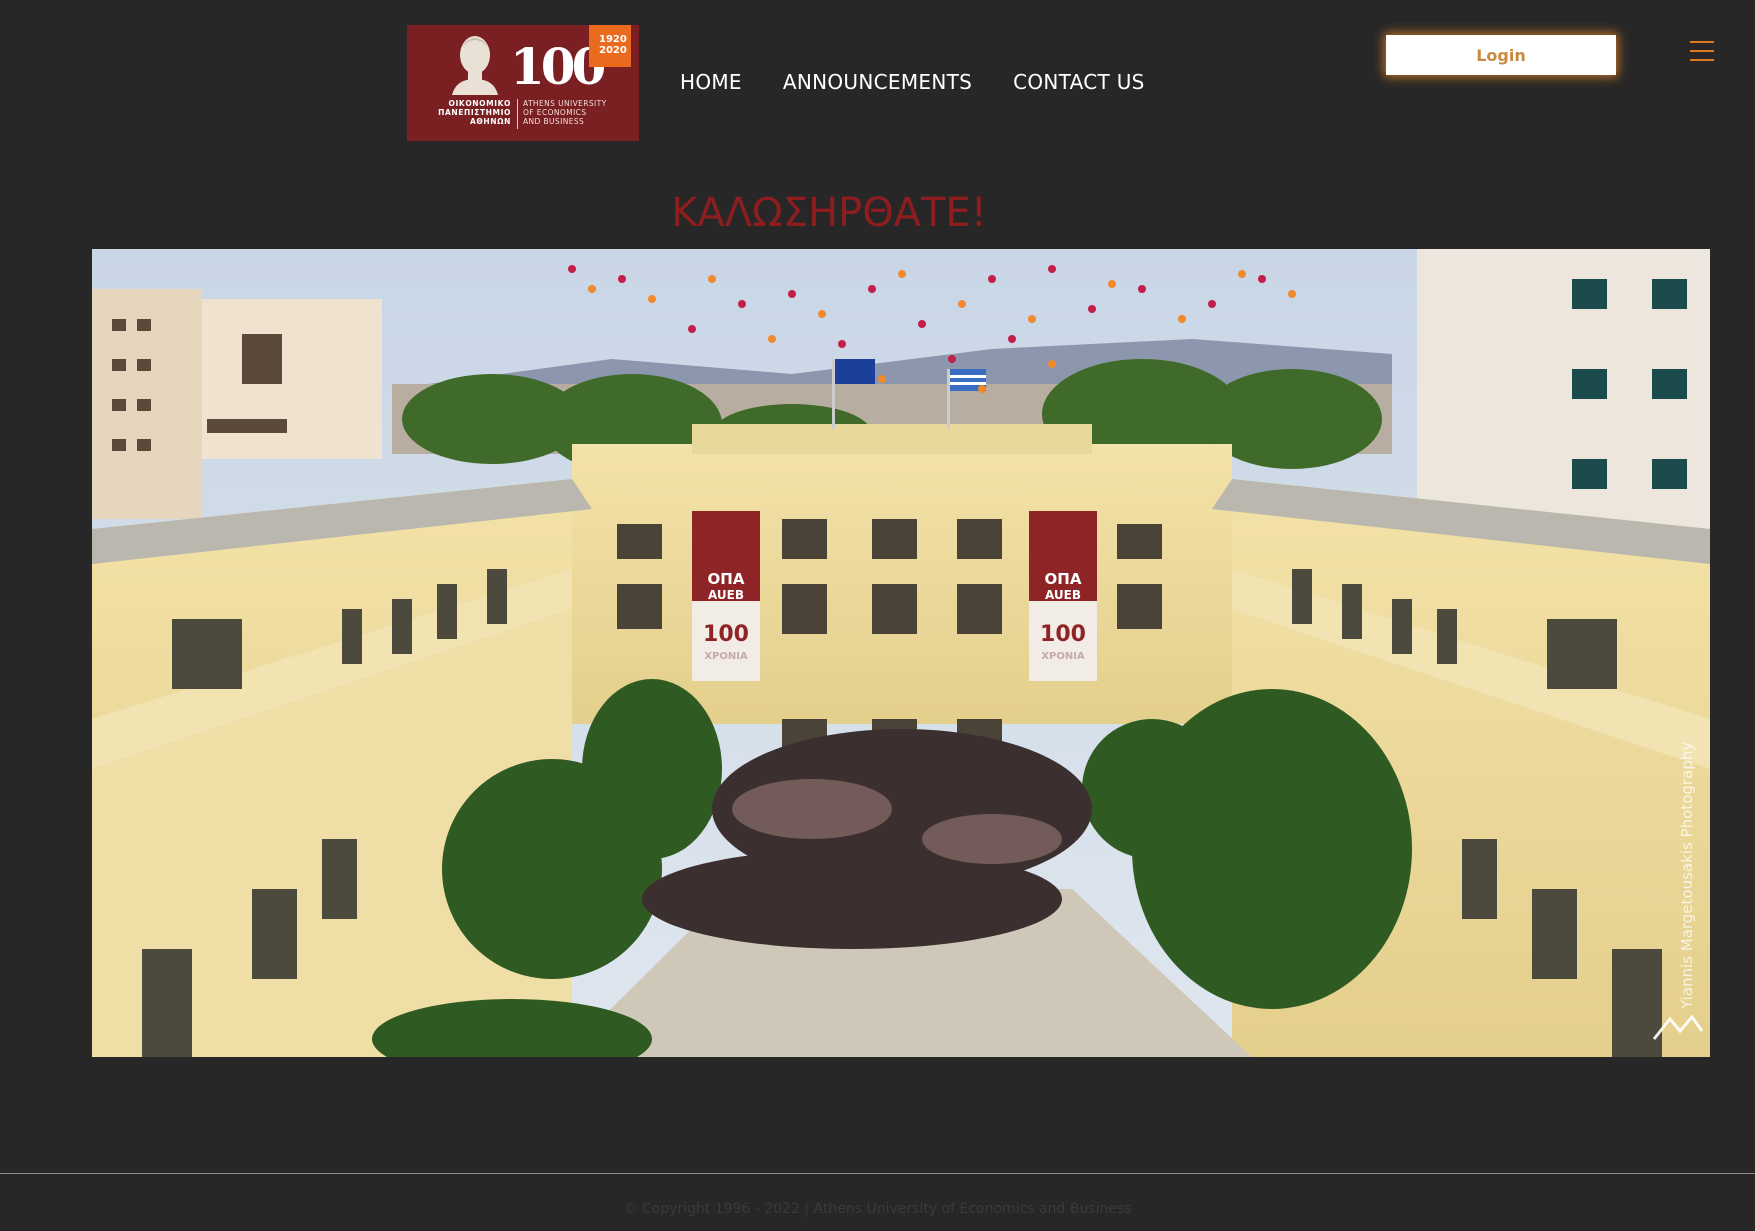 The height and width of the screenshot is (1231, 1755). I want to click on nav-contact-us: CONTACT US, so click(1079, 82).